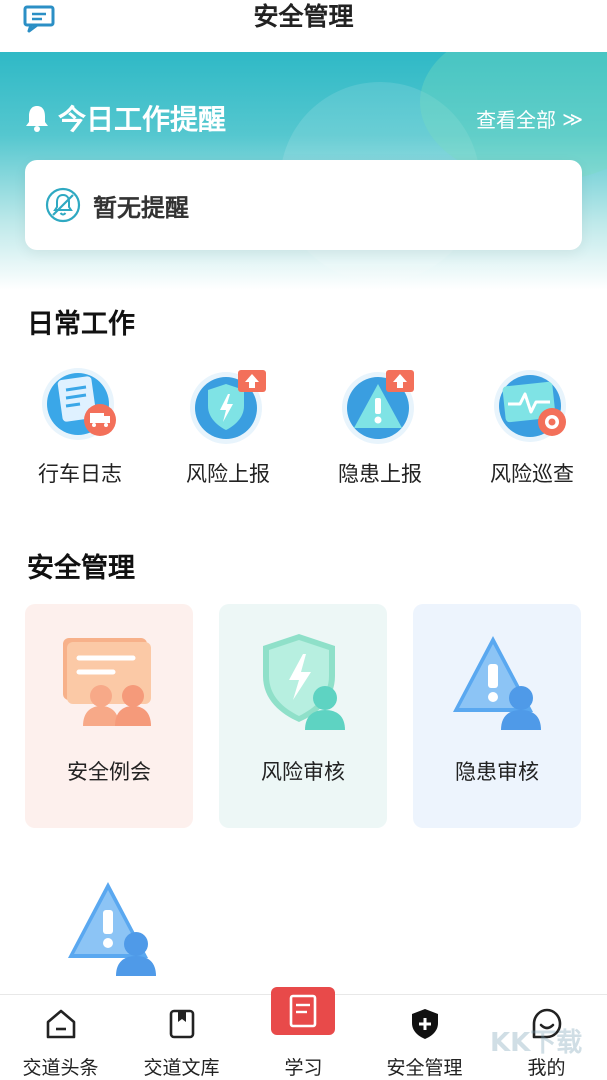  Describe the element at coordinates (81, 324) in the screenshot. I see `daily-work-title: 日常工作` at that location.